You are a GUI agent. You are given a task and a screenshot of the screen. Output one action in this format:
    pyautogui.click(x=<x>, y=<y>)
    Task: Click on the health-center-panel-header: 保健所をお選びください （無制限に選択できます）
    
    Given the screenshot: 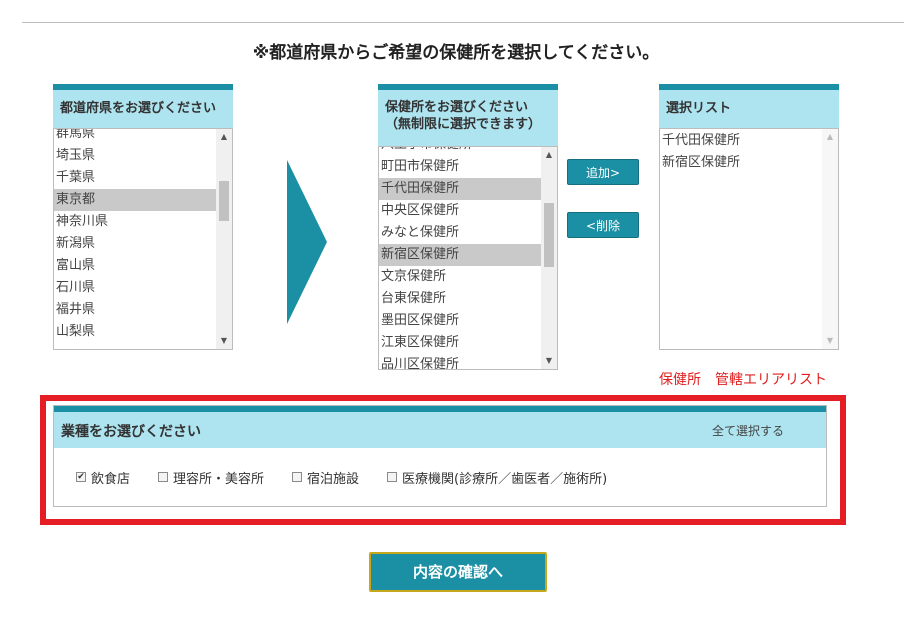 What is the action you would take?
    pyautogui.click(x=468, y=115)
    